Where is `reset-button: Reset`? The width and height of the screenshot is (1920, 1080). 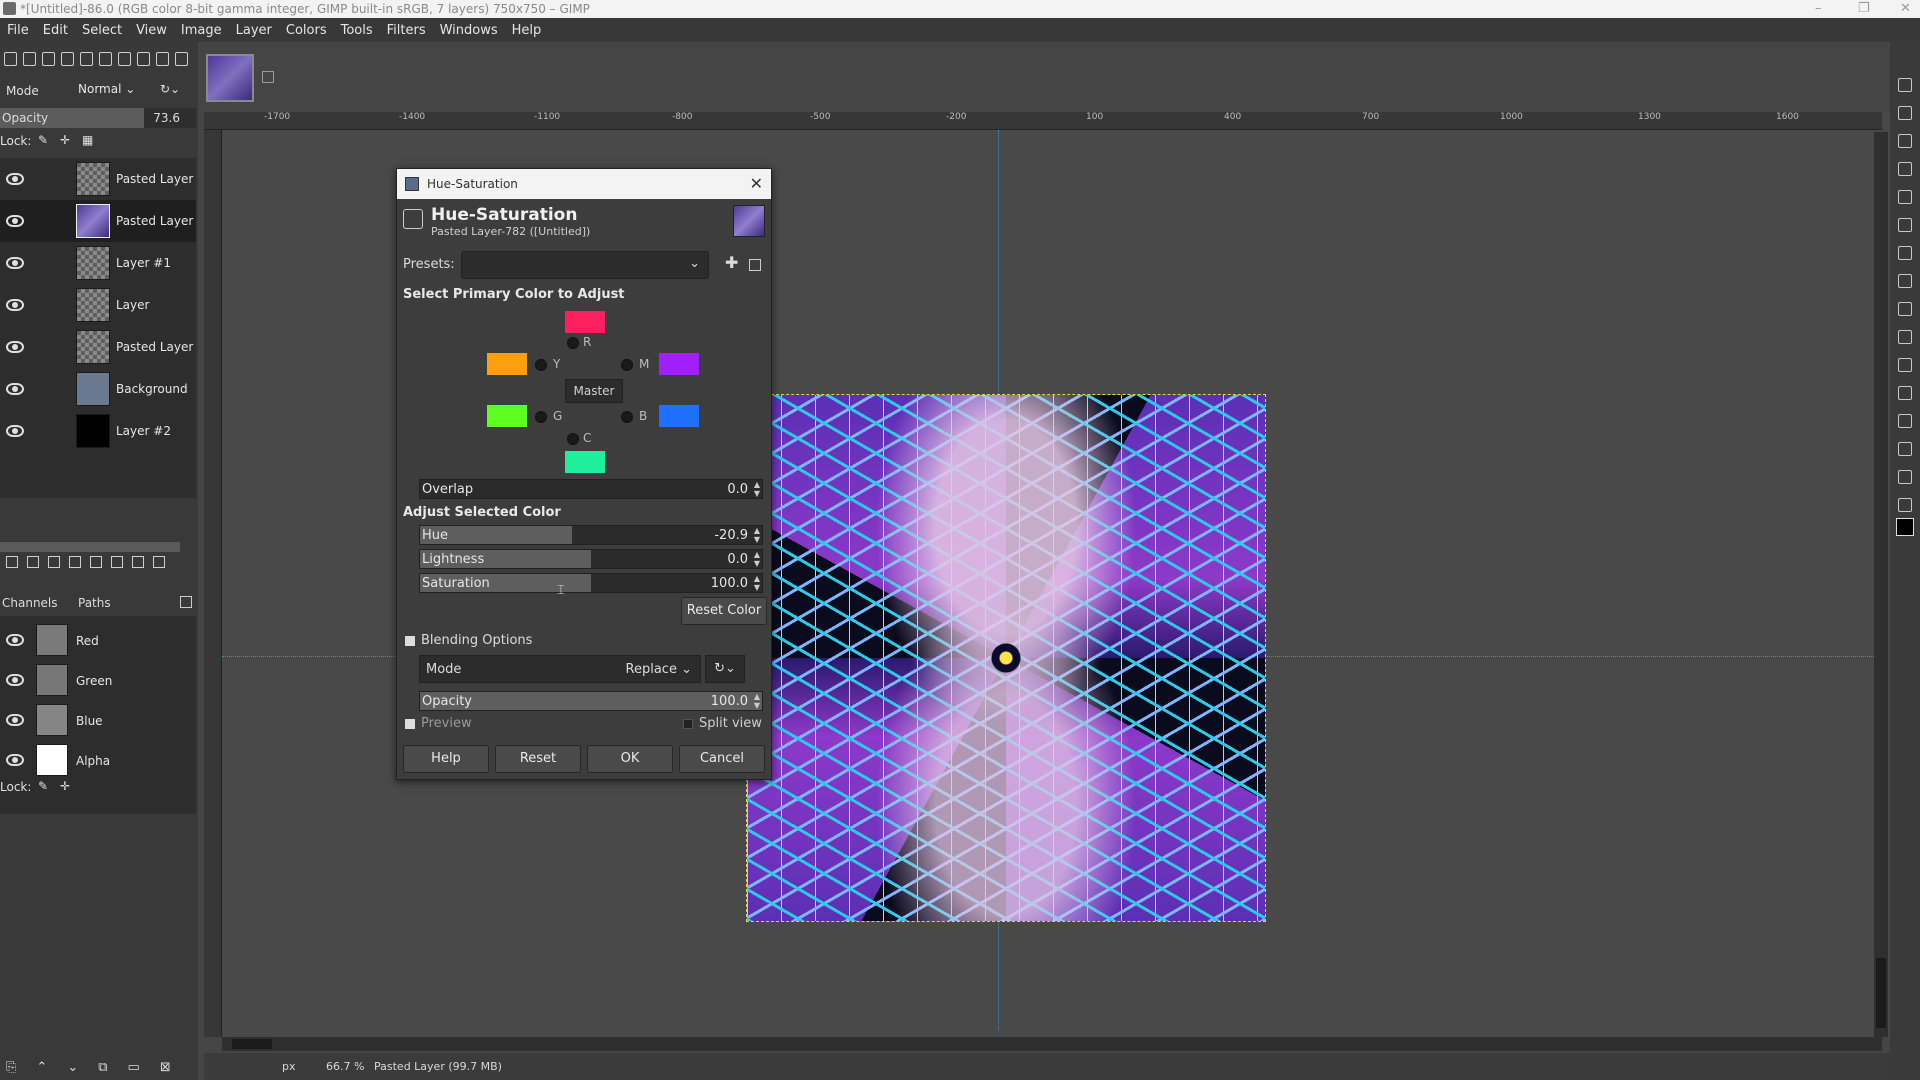
reset-button: Reset is located at coordinates (538, 759).